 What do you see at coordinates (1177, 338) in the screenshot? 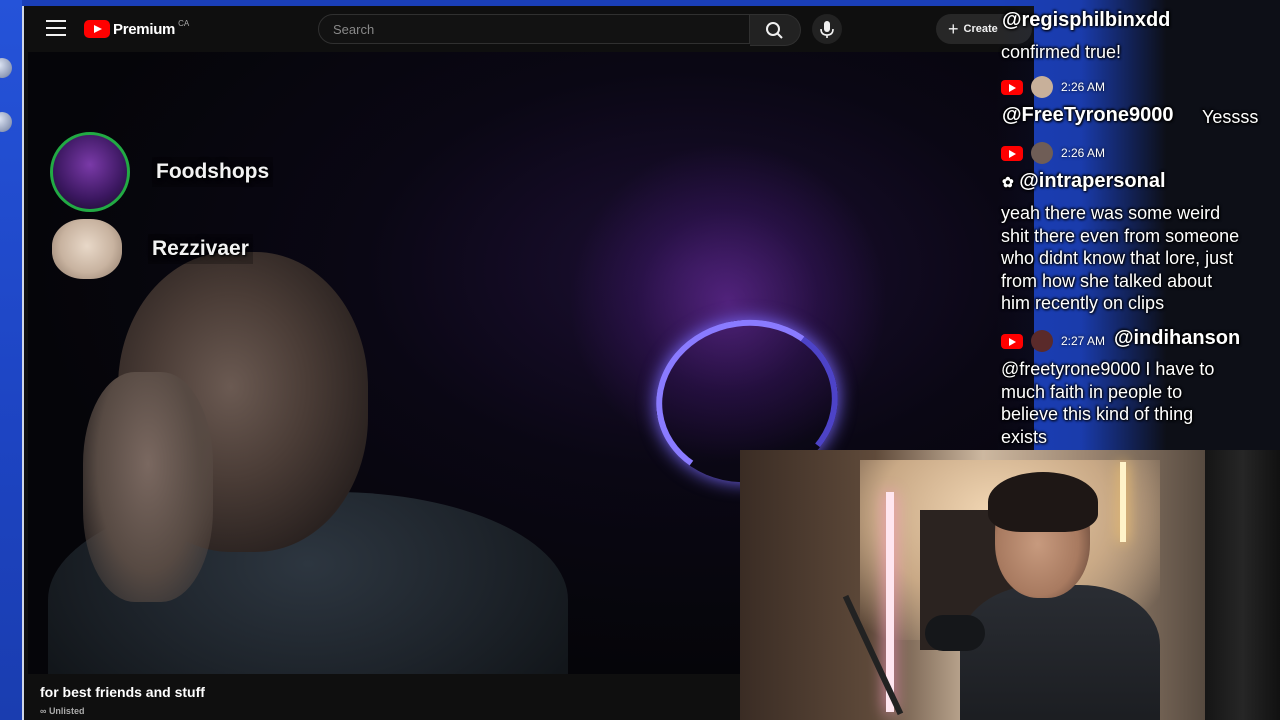
I see `chat-username: @indihanson` at bounding box center [1177, 338].